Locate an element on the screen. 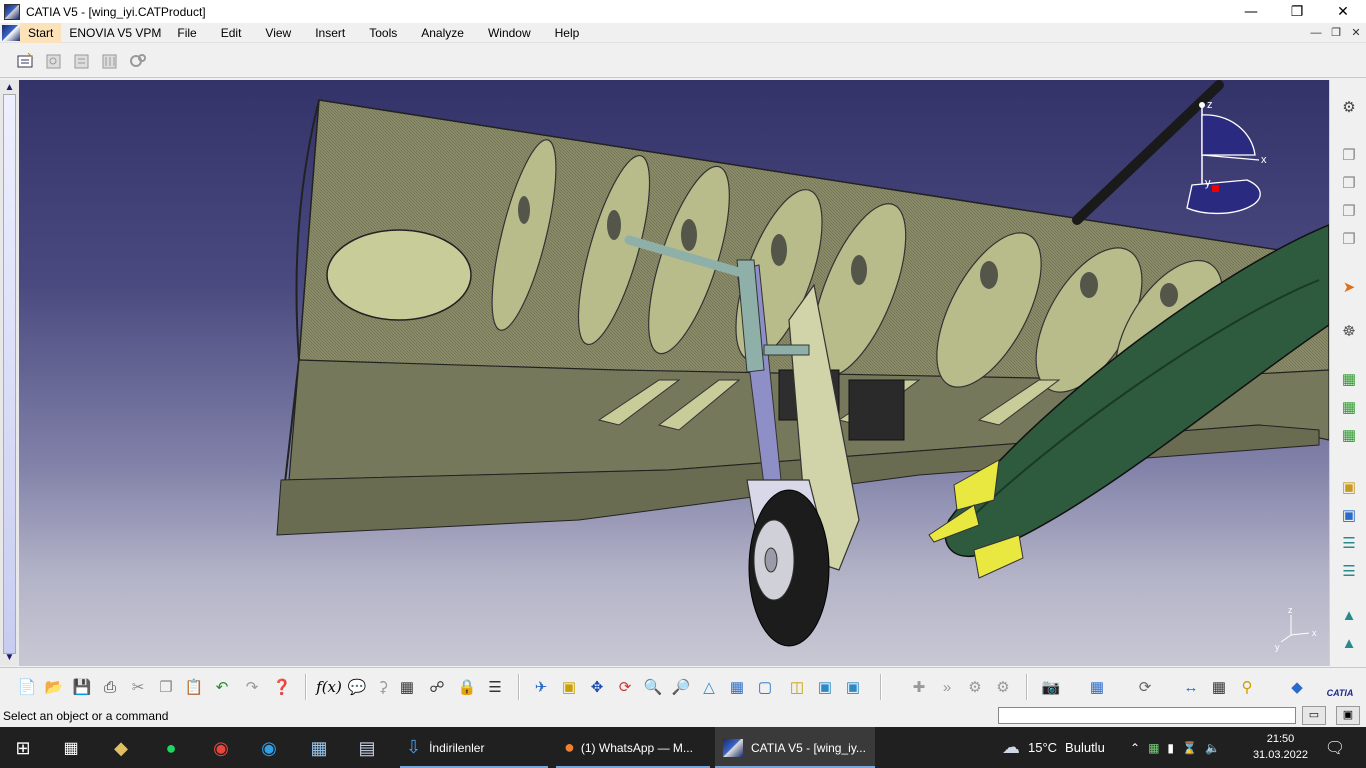 This screenshot has width=1366, height=768. command-input is located at coordinates (1147, 715).